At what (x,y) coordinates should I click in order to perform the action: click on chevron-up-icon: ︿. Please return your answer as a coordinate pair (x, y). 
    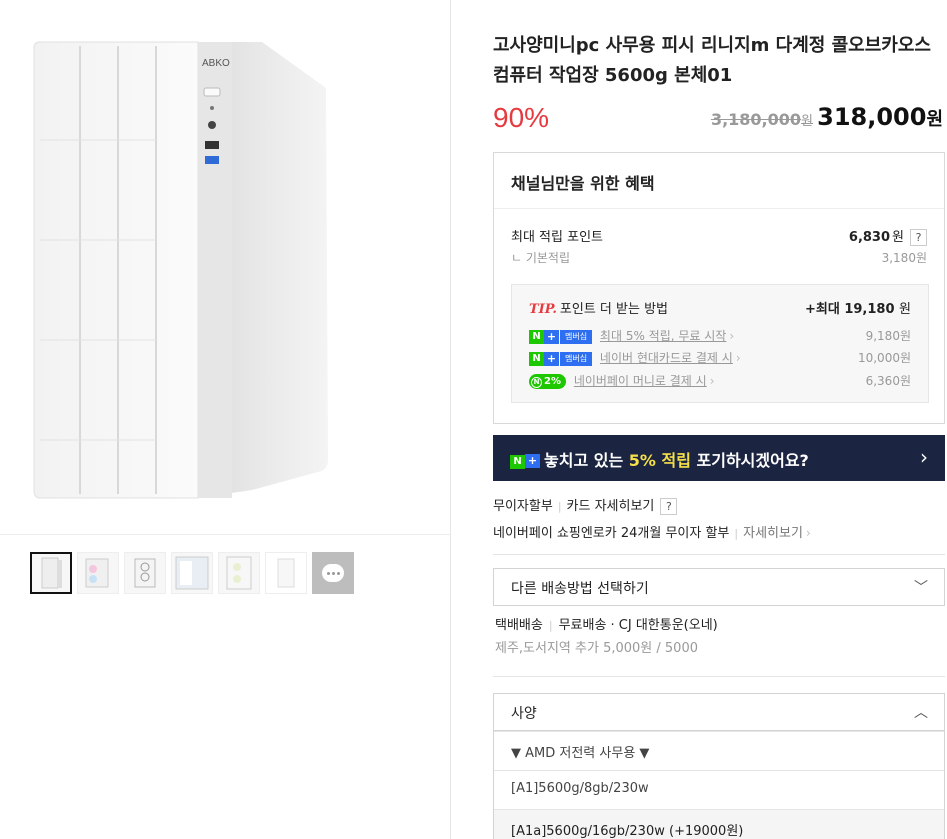
    Looking at the image, I should click on (921, 713).